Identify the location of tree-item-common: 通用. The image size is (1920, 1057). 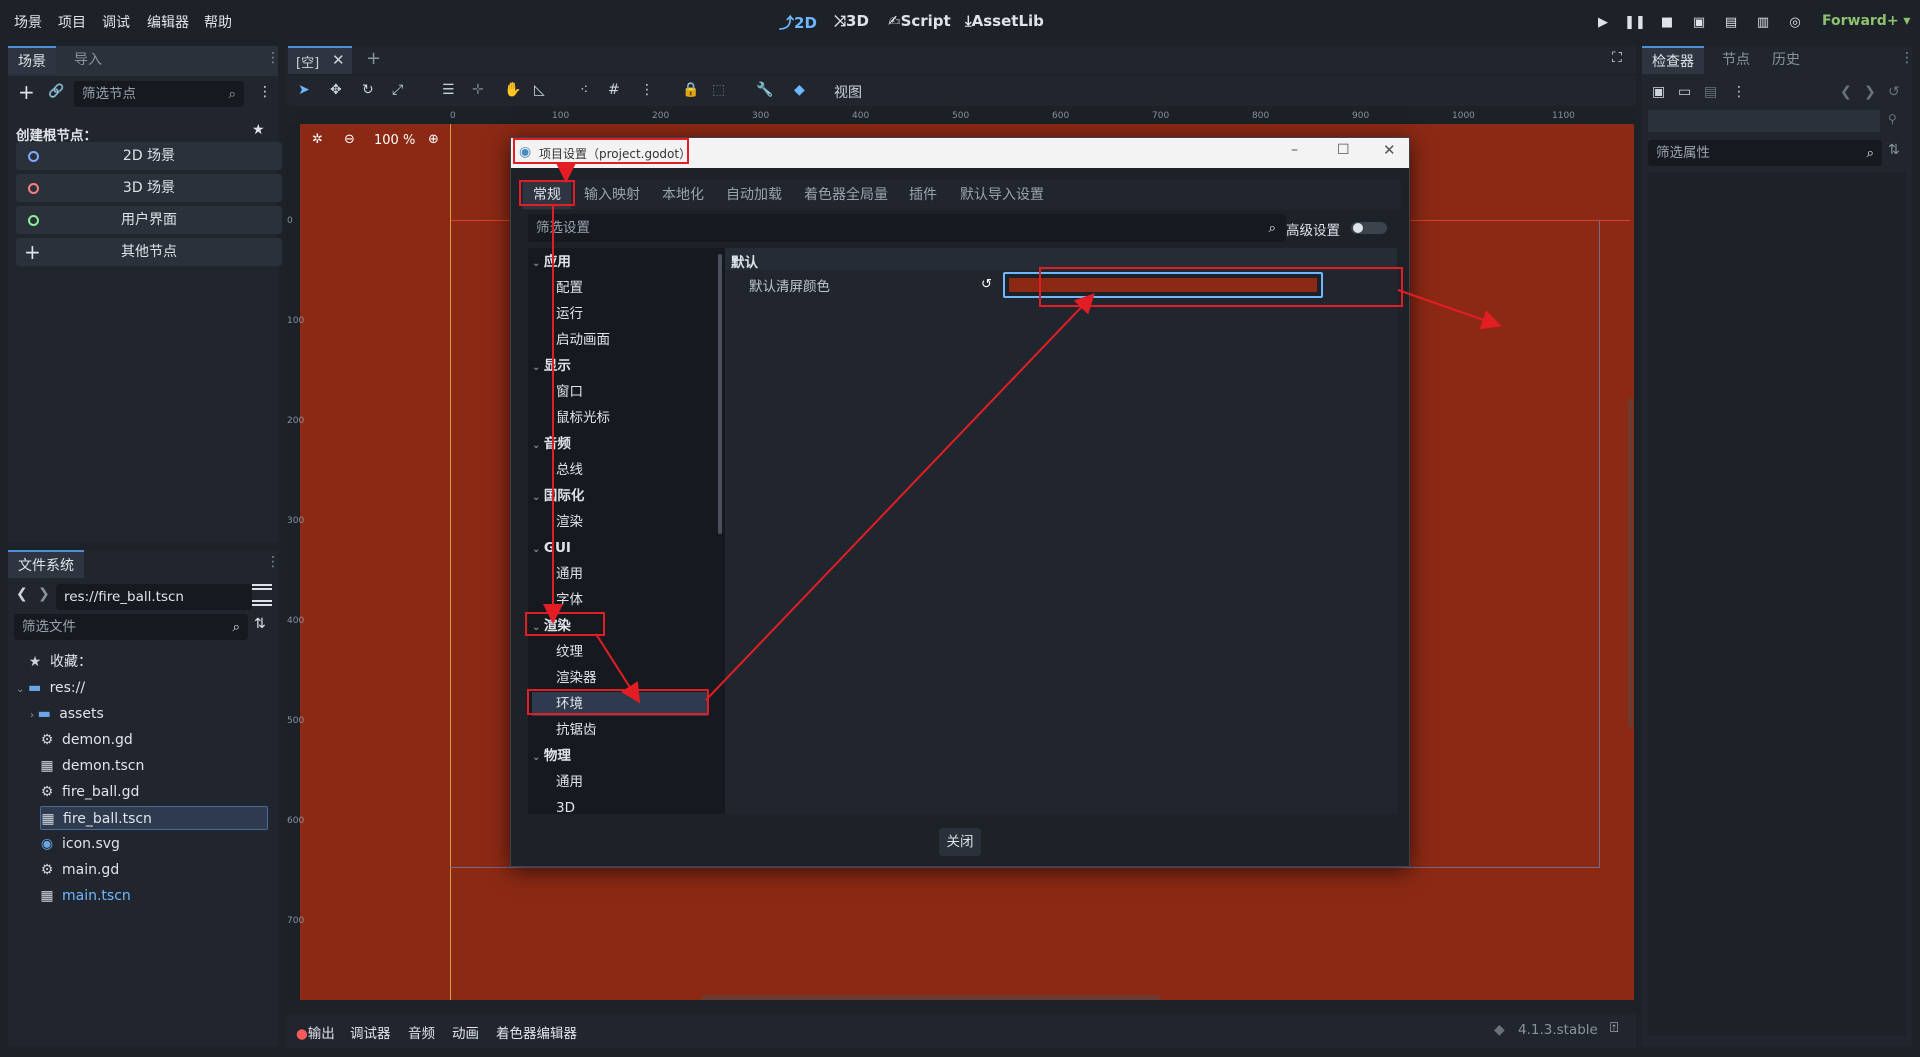
(569, 574).